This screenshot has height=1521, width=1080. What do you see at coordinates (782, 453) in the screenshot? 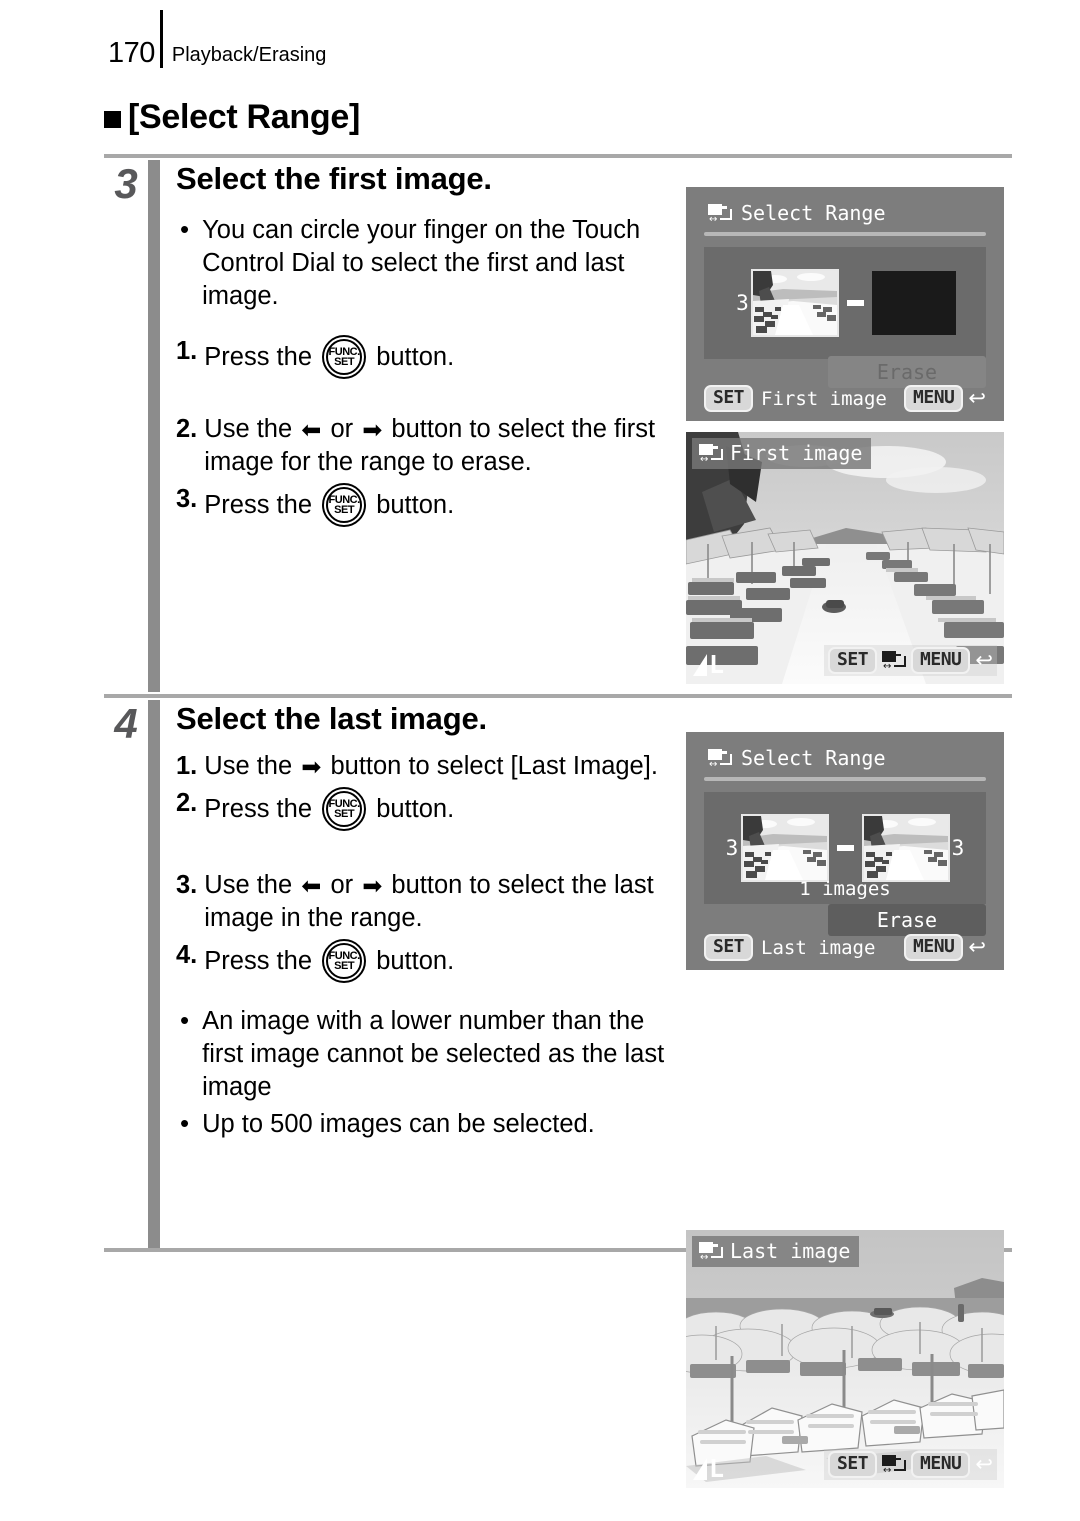
I see `photo-mode-badge: ↔ First image` at bounding box center [782, 453].